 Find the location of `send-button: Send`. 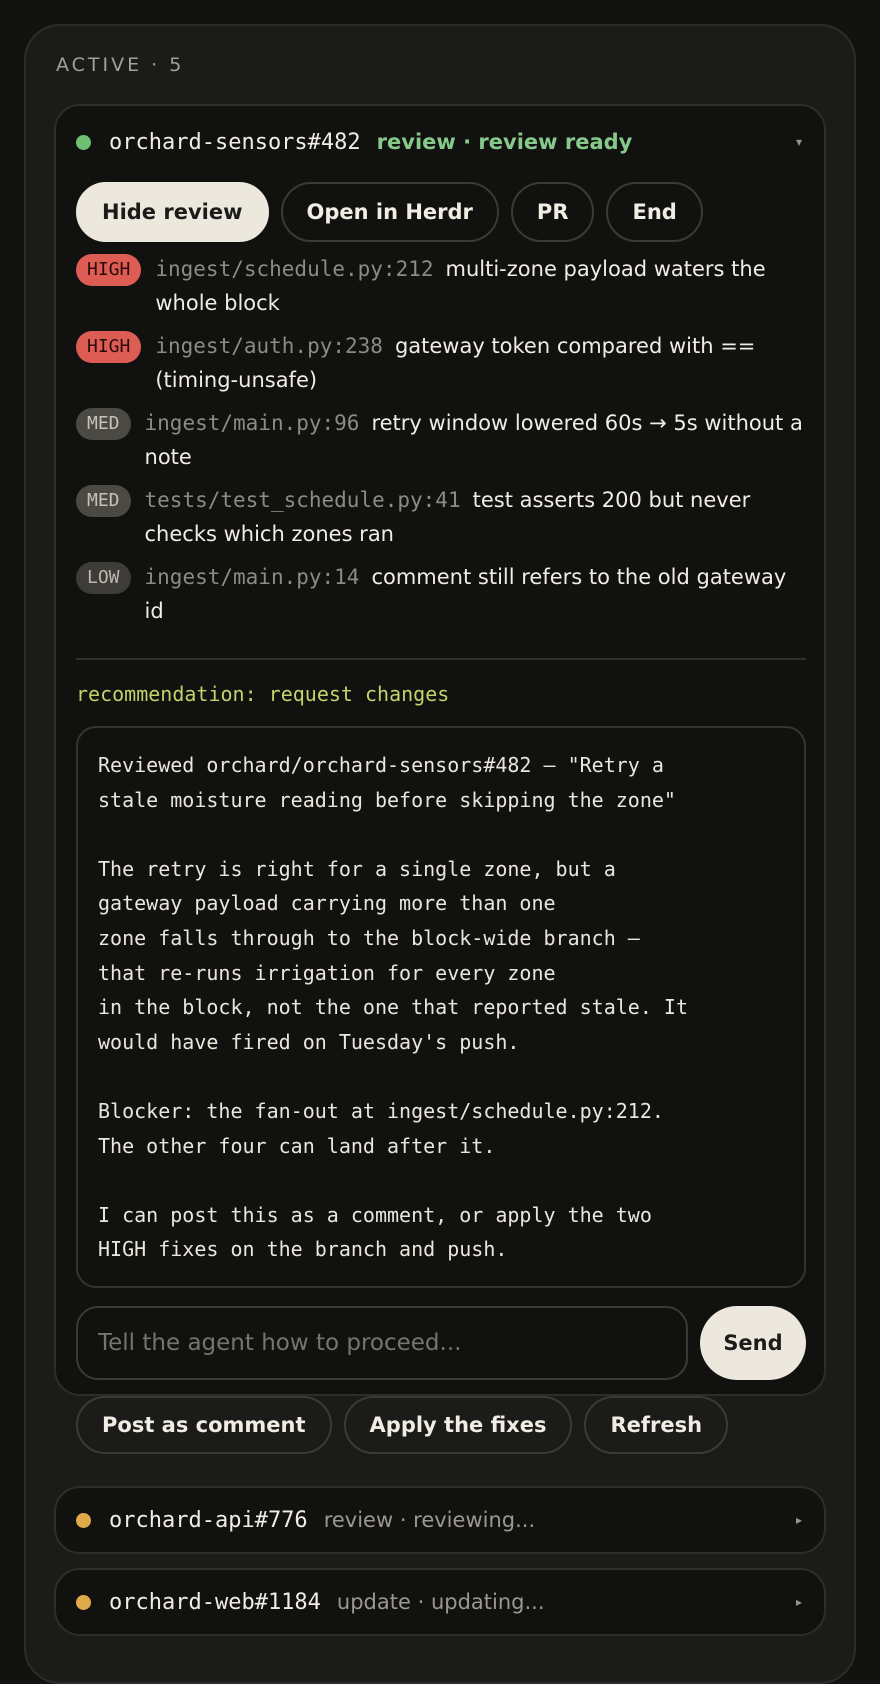

send-button: Send is located at coordinates (753, 1343).